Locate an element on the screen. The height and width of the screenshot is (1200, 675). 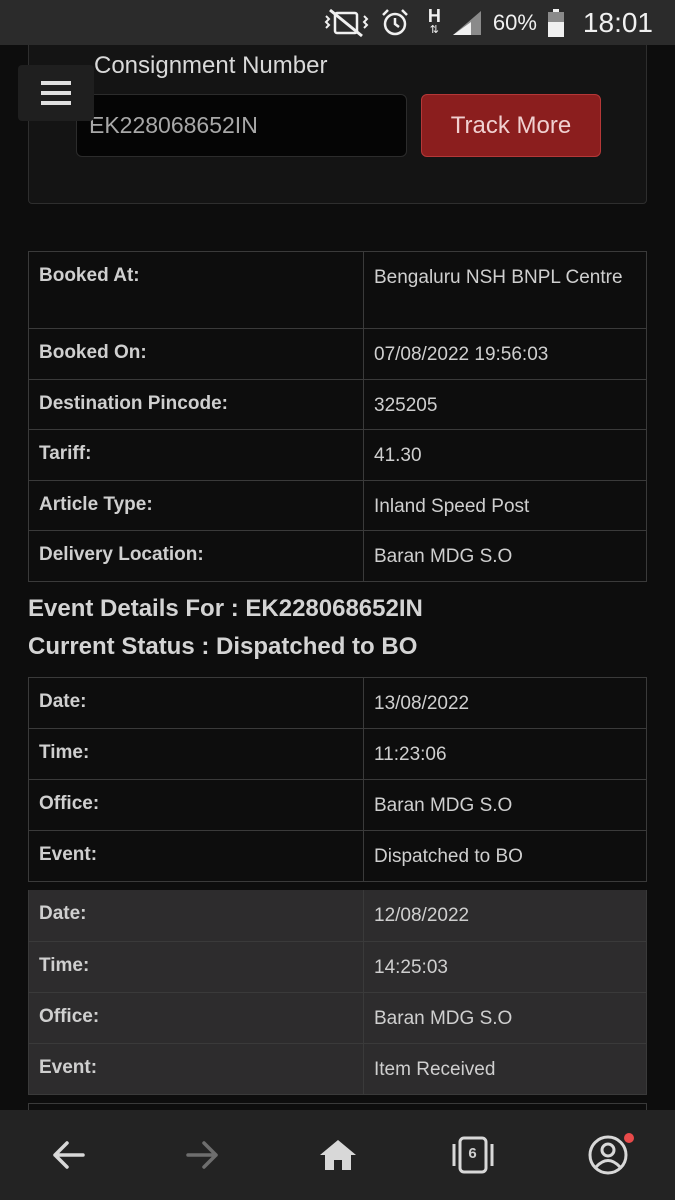
alarm-icon is located at coordinates (395, 23).